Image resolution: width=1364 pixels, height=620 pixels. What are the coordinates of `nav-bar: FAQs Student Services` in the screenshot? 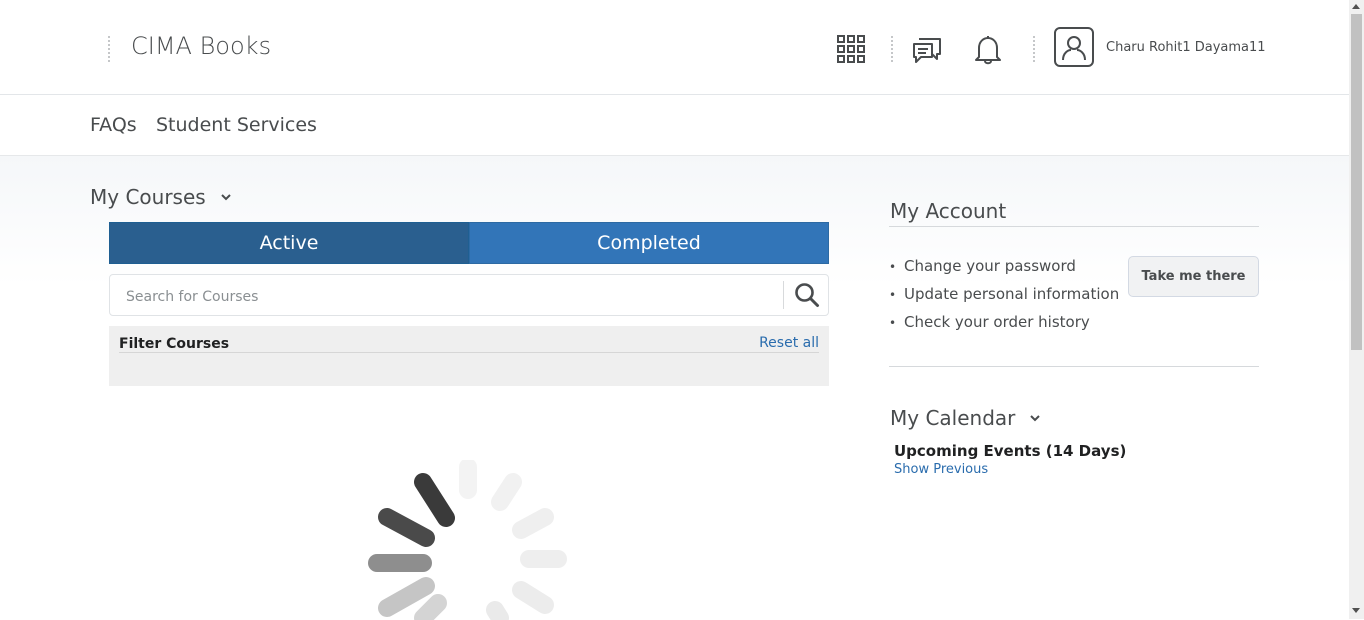 It's located at (674, 125).